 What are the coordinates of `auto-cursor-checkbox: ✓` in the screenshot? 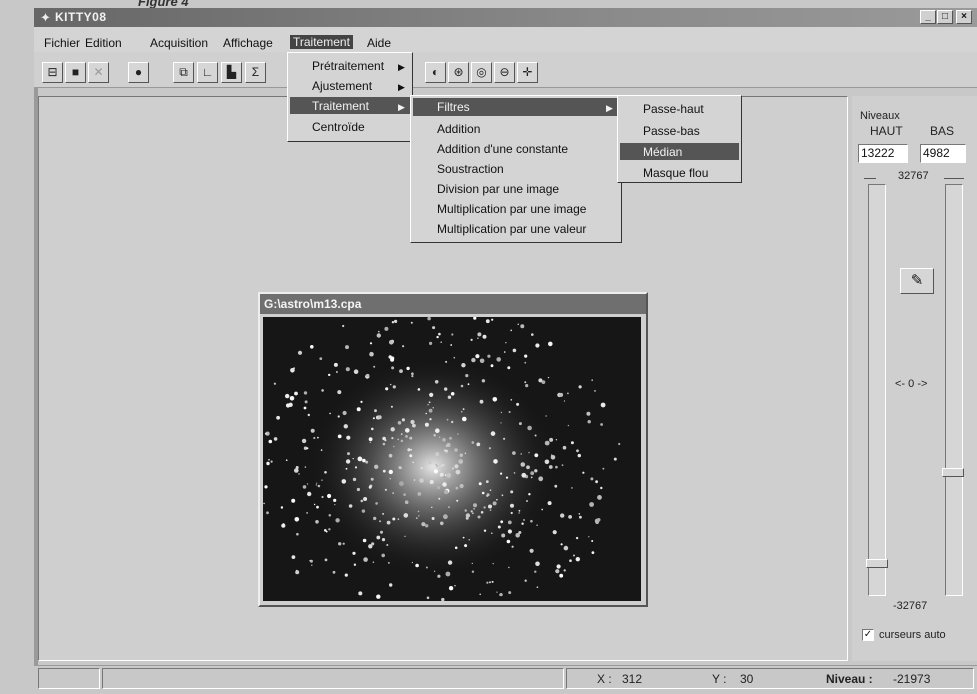 It's located at (868, 635).